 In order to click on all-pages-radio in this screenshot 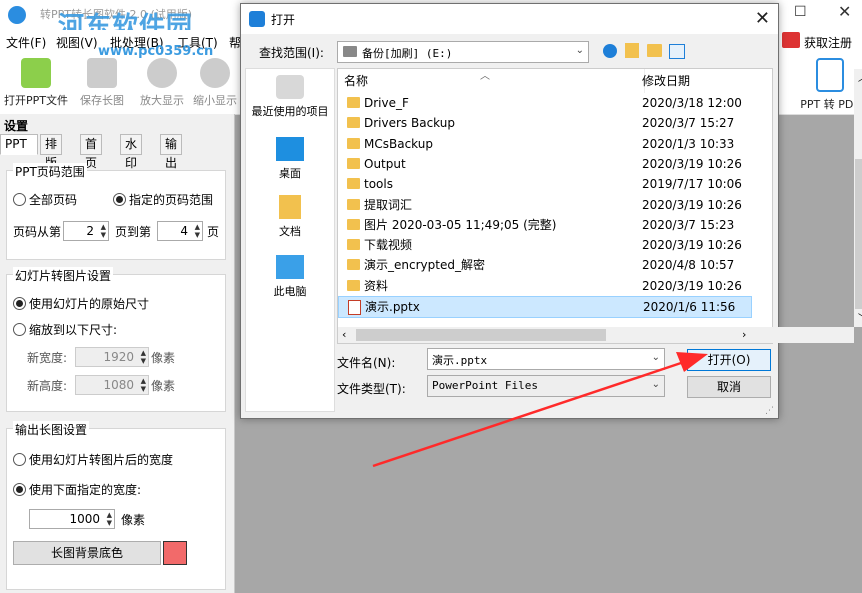, I will do `click(19, 199)`.